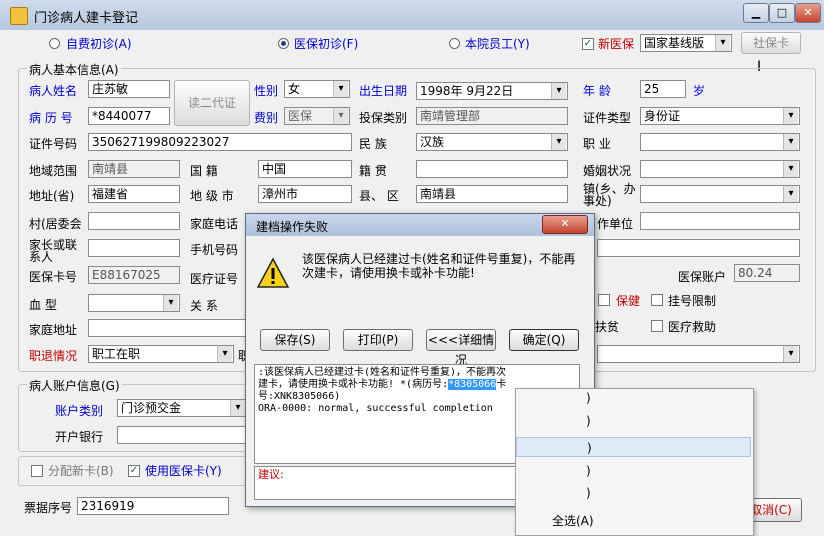 The image size is (824, 536). I want to click on blood-select, so click(134, 303).